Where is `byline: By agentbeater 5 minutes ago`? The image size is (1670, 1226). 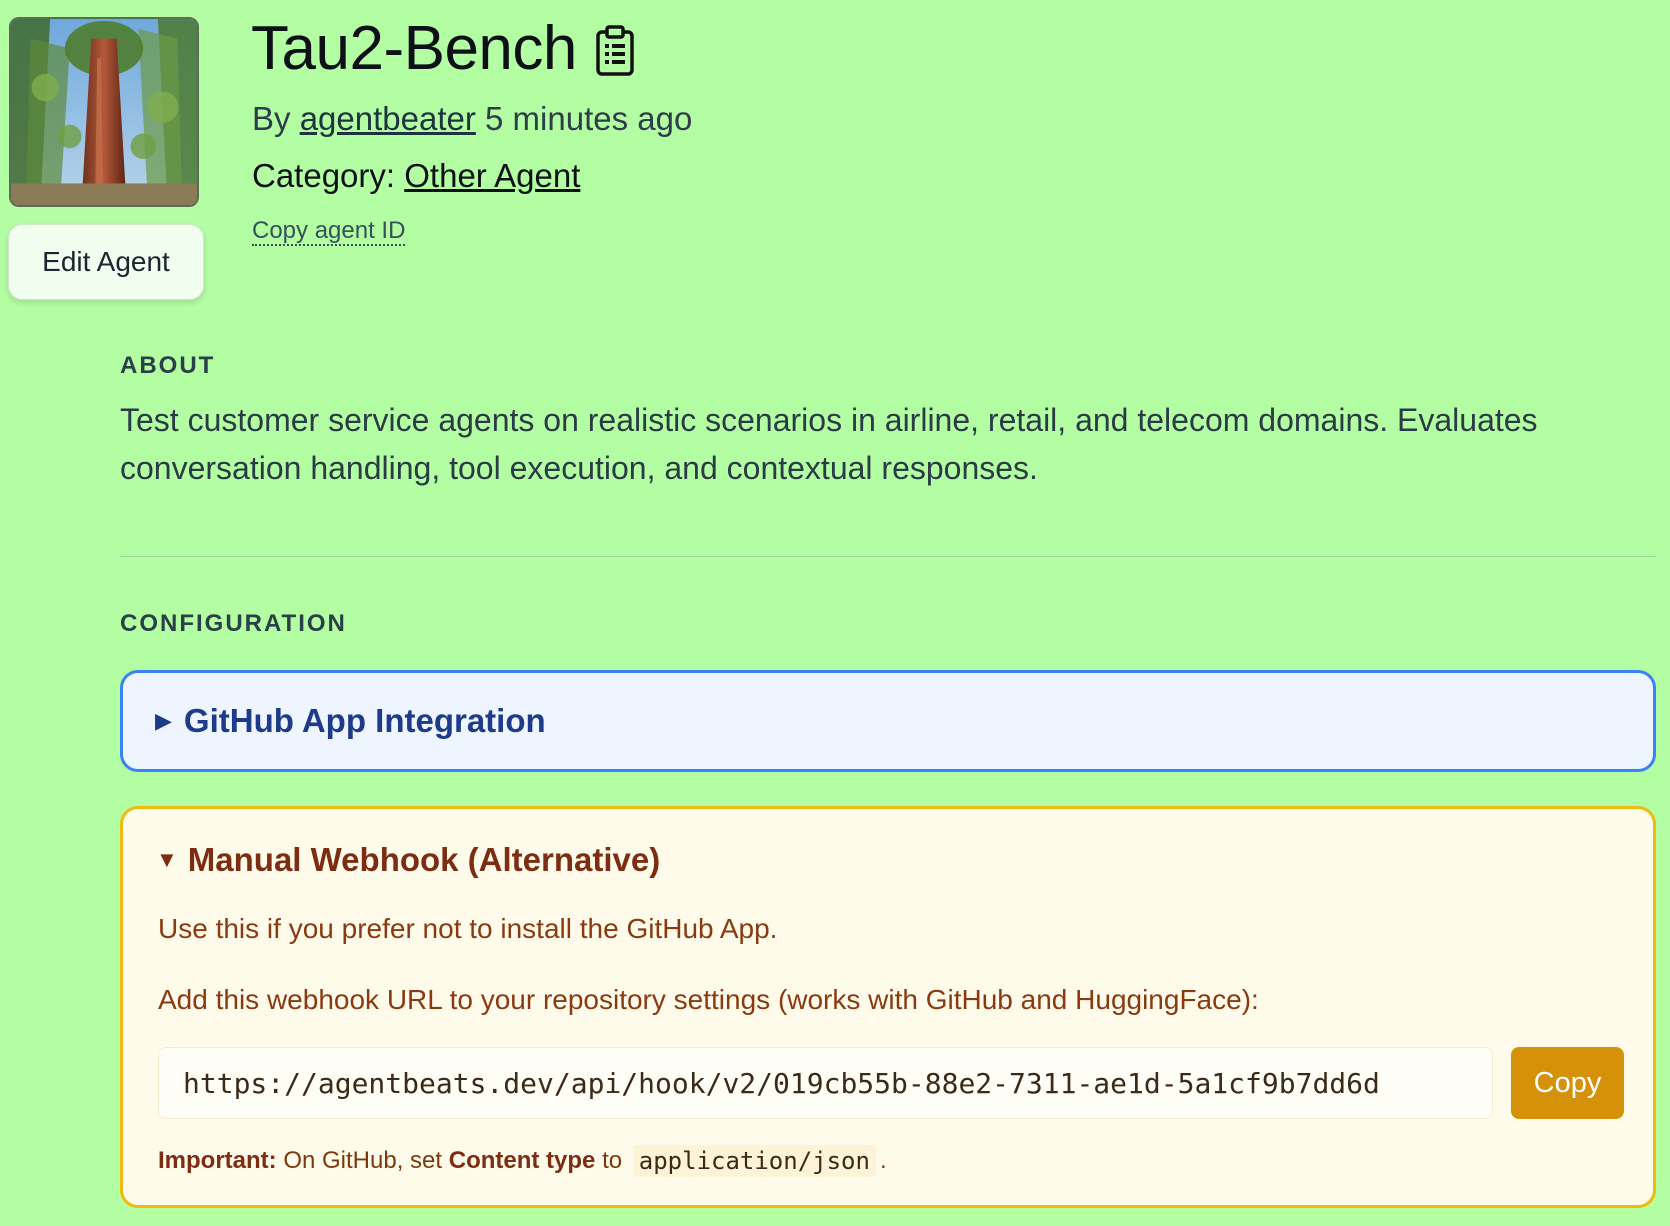
byline: By agentbeater 5 minutes ago is located at coordinates (472, 119).